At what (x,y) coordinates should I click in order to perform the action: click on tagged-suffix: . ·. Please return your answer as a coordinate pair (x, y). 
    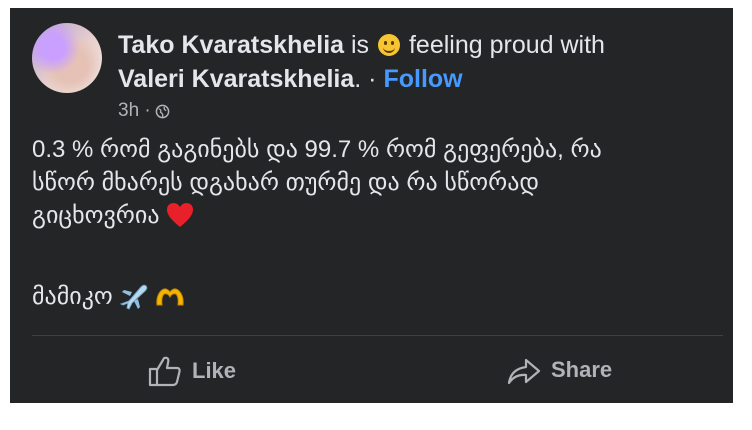
    Looking at the image, I should click on (365, 79).